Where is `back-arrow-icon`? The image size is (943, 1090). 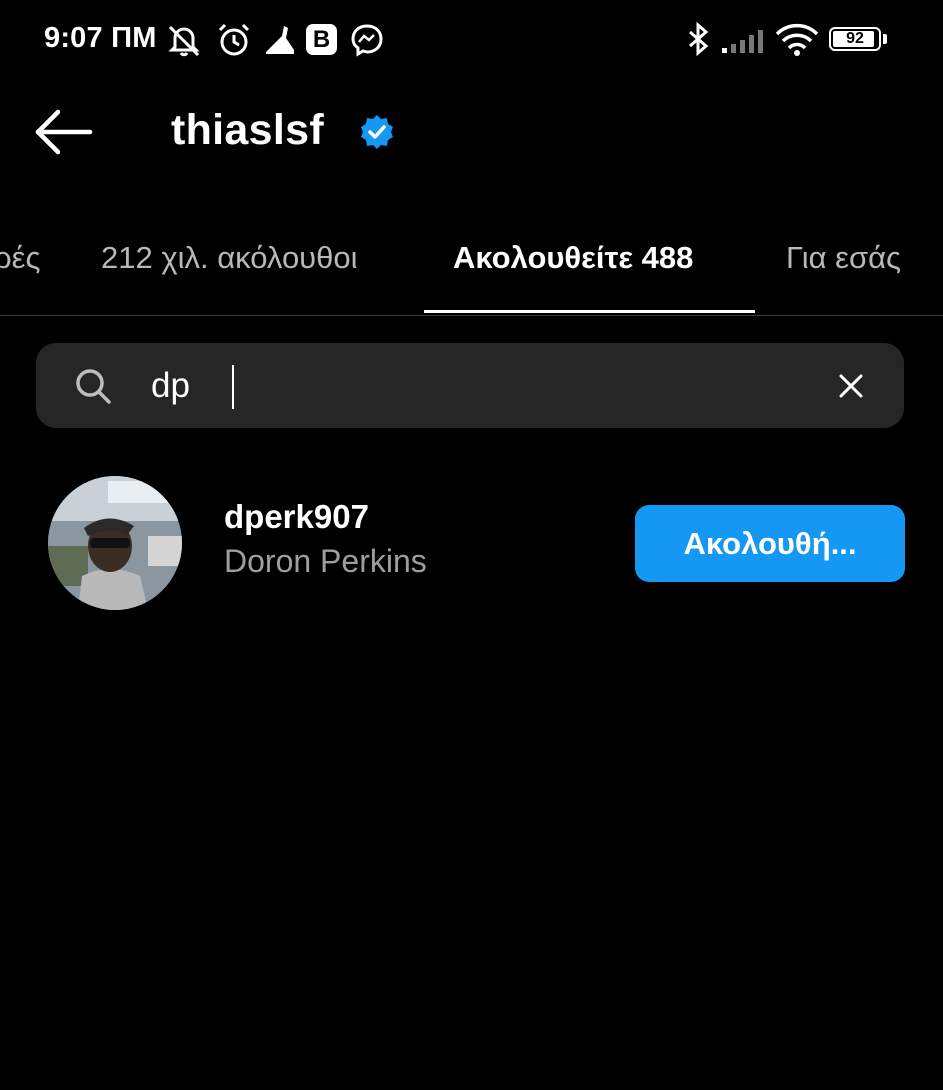 back-arrow-icon is located at coordinates (64, 132).